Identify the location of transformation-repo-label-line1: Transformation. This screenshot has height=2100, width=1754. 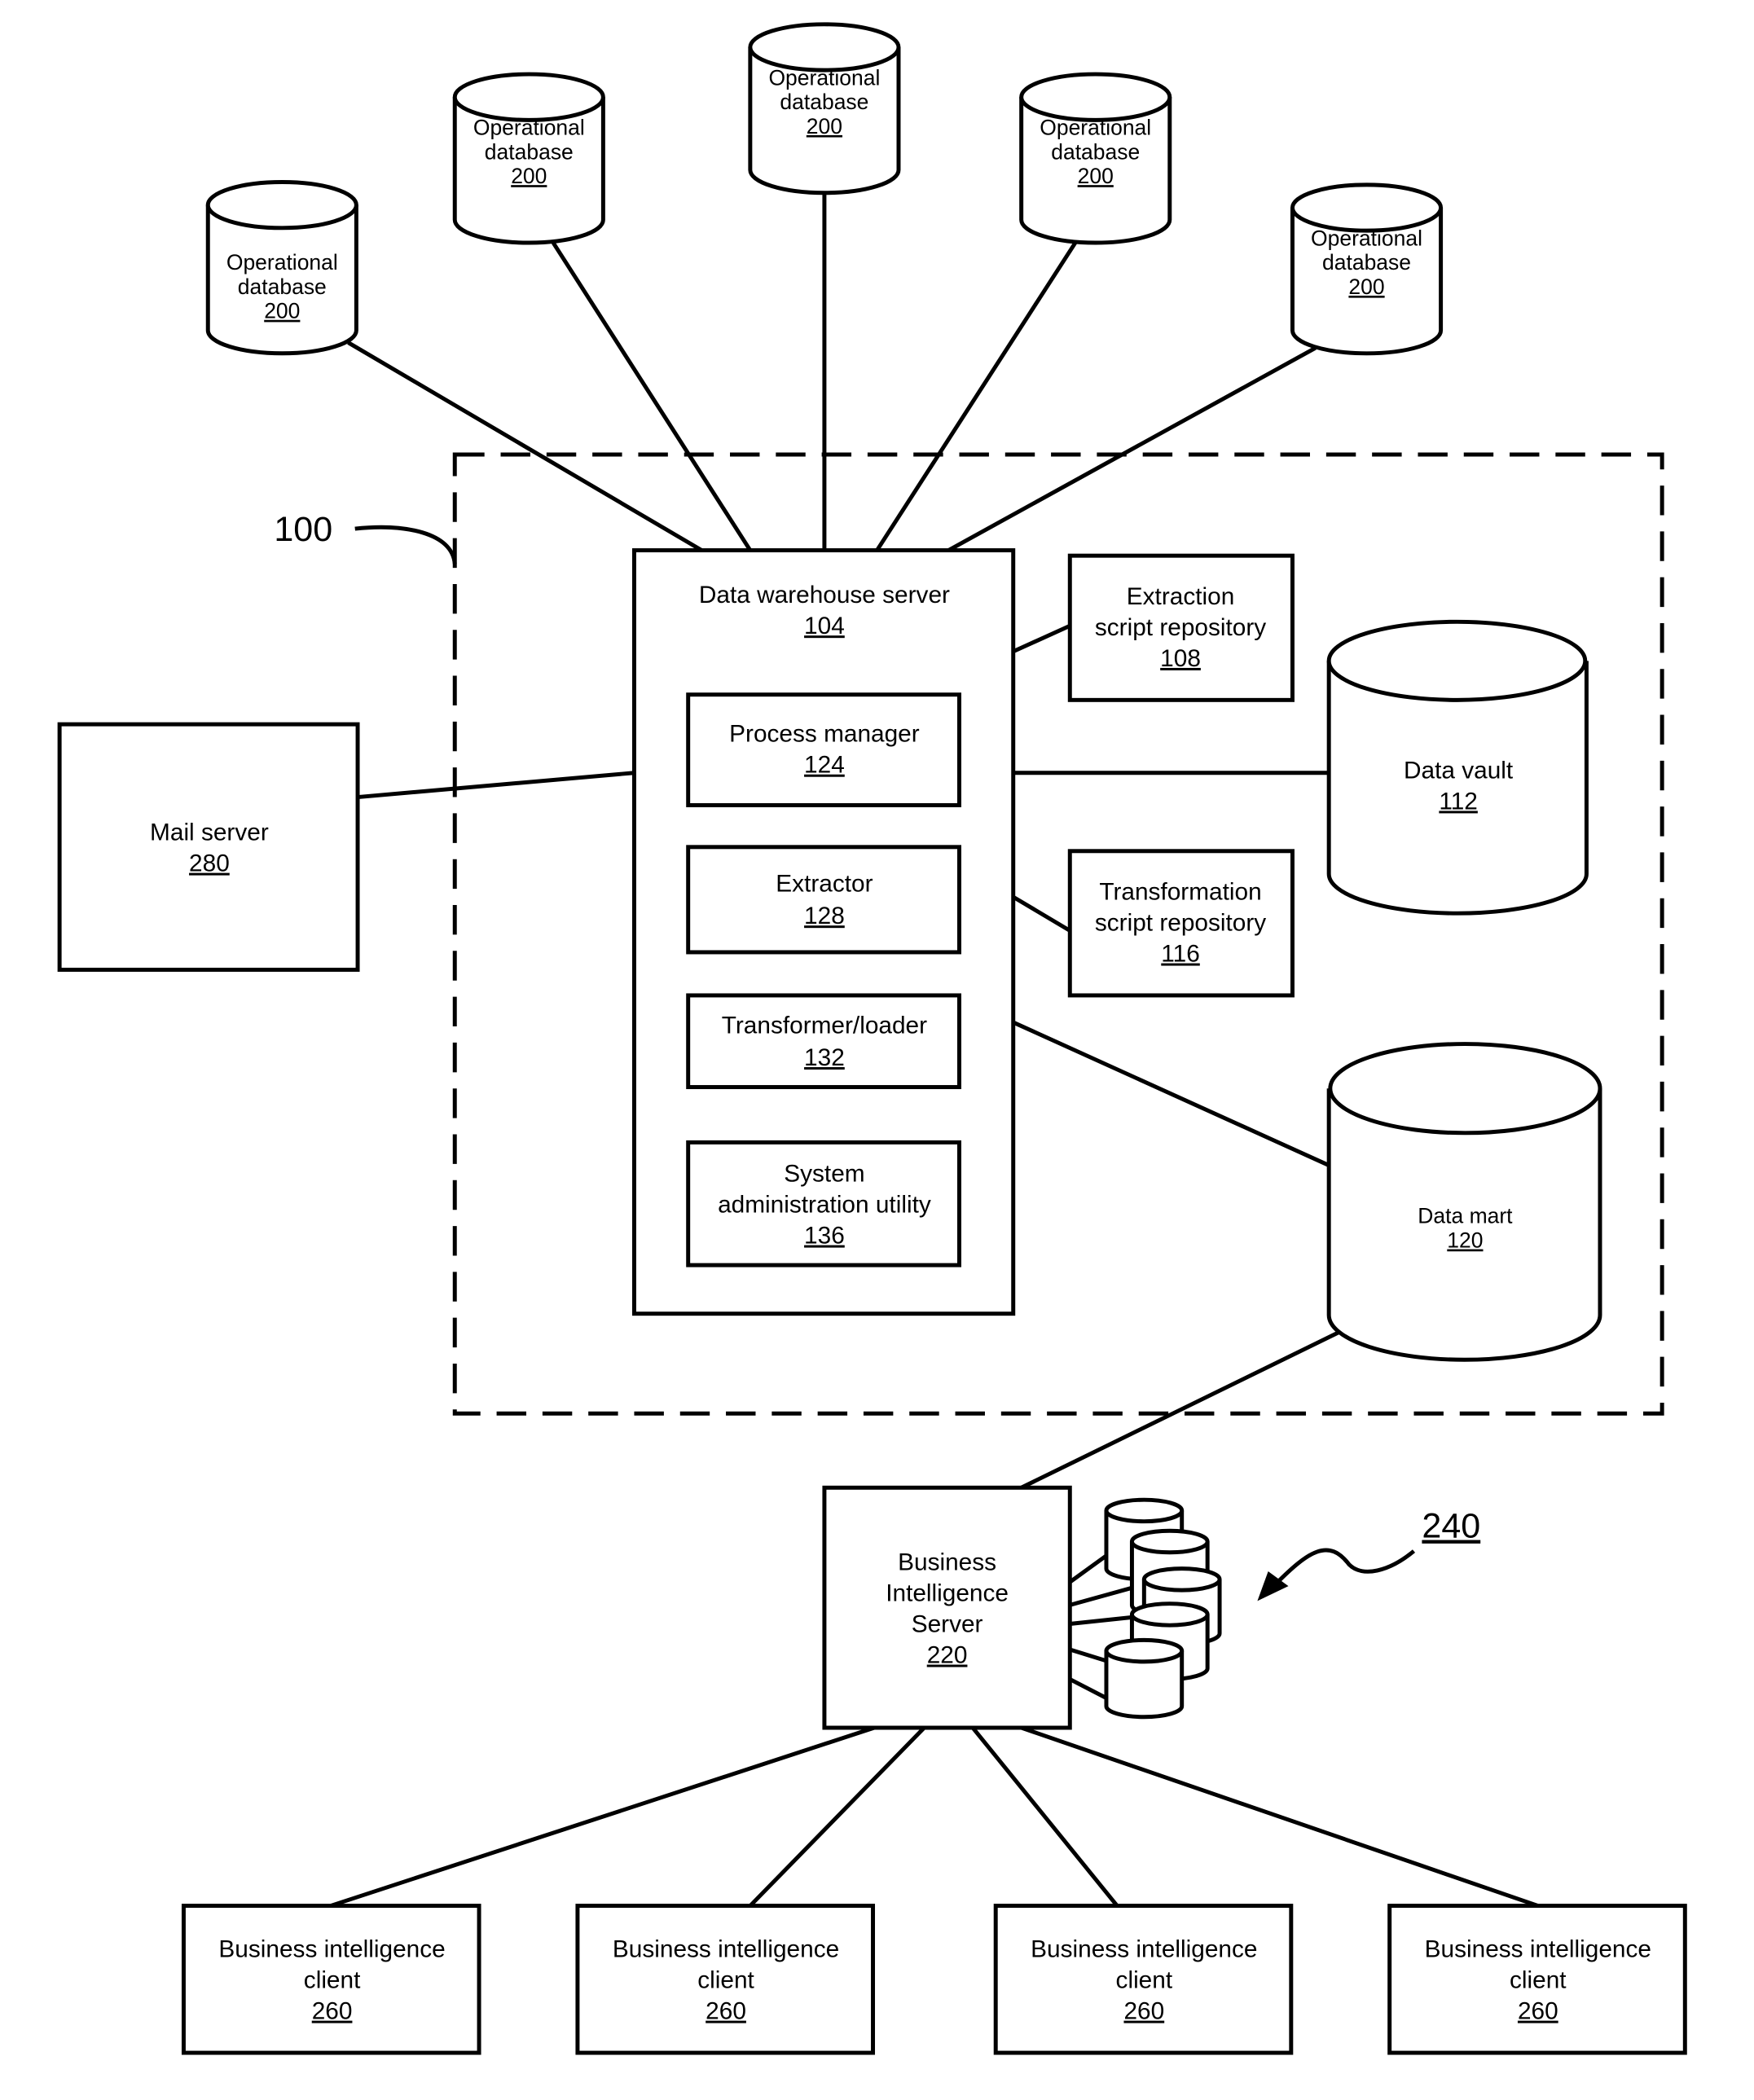
(1180, 891).